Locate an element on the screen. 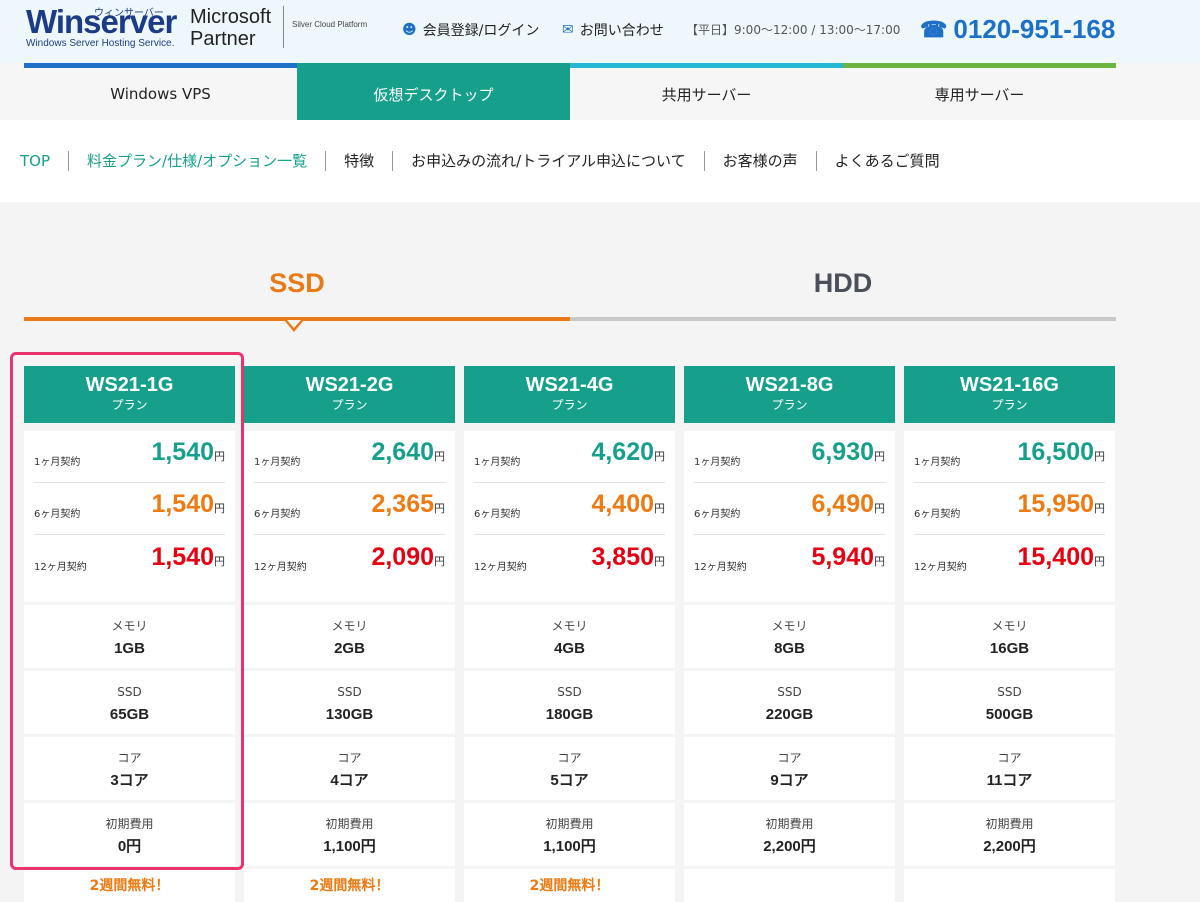 This screenshot has width=1200, height=902. price-value: 6,490円 is located at coordinates (848, 506).